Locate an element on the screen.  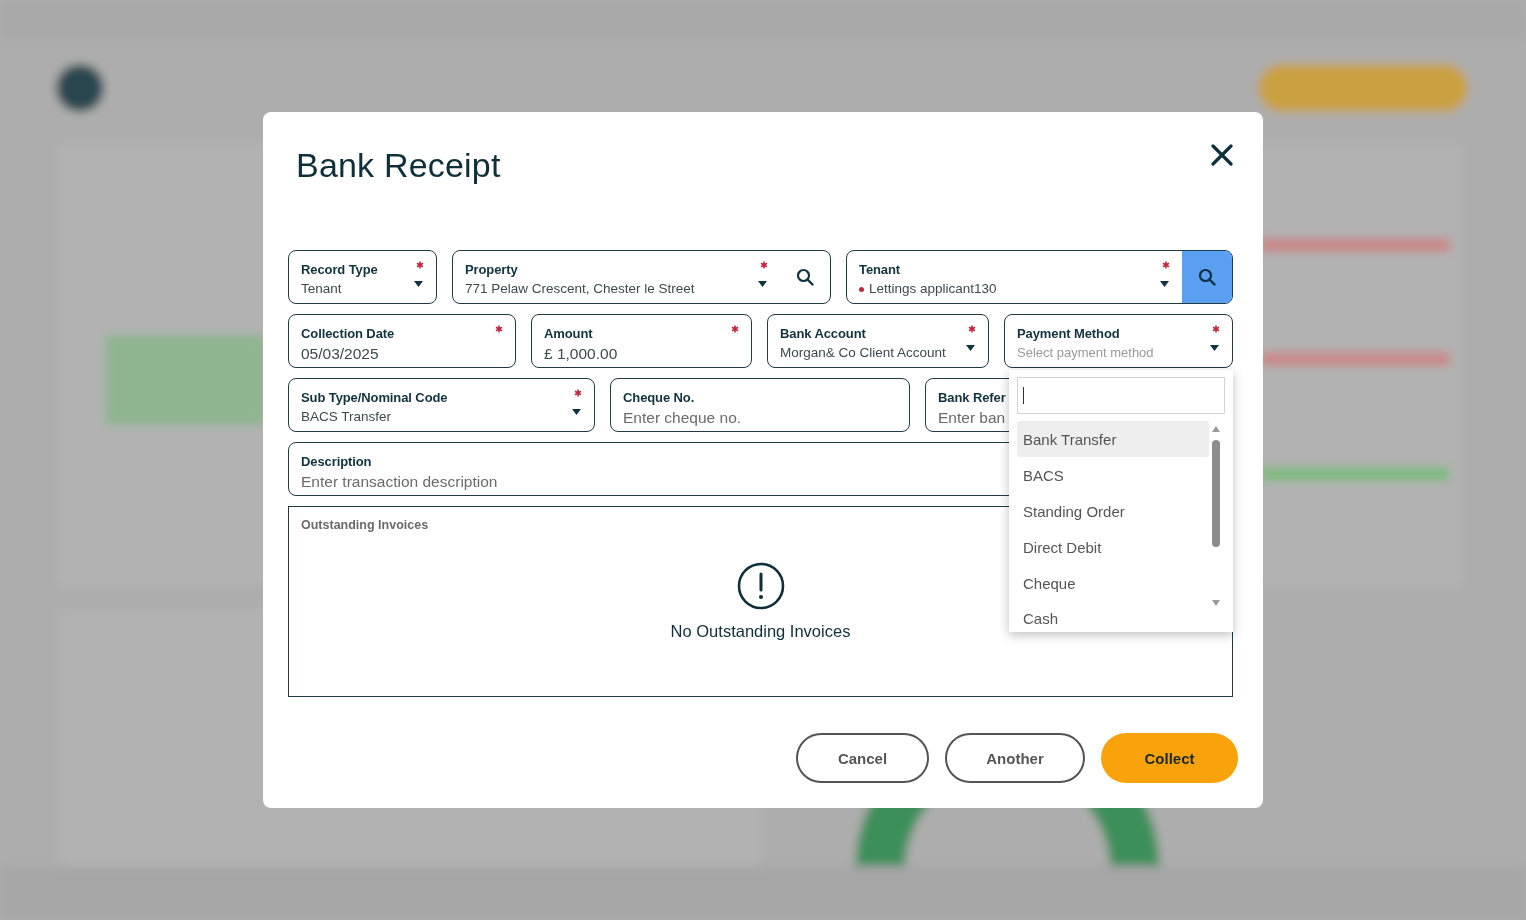
field-value: 05/03/2025 is located at coordinates (340, 354).